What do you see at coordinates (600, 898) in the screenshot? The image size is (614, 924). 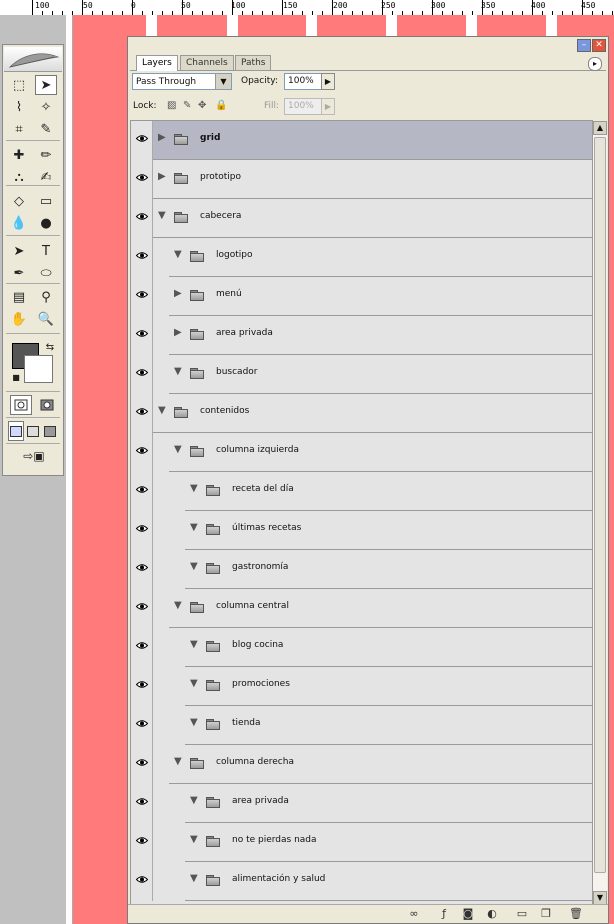 I see `scroll-down-icon: ▼` at bounding box center [600, 898].